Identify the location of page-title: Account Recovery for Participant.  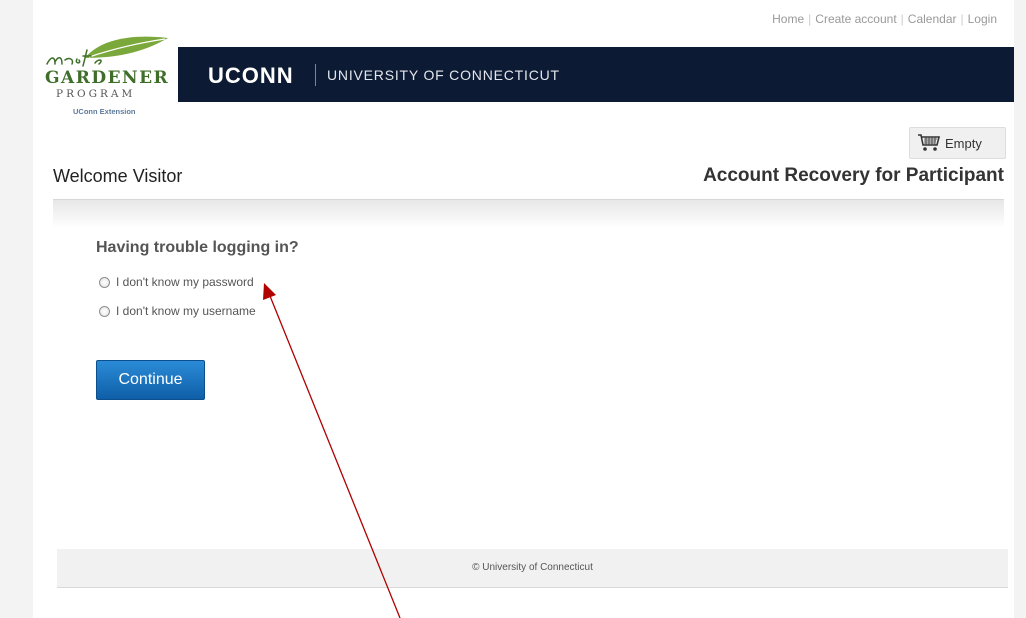
(853, 175).